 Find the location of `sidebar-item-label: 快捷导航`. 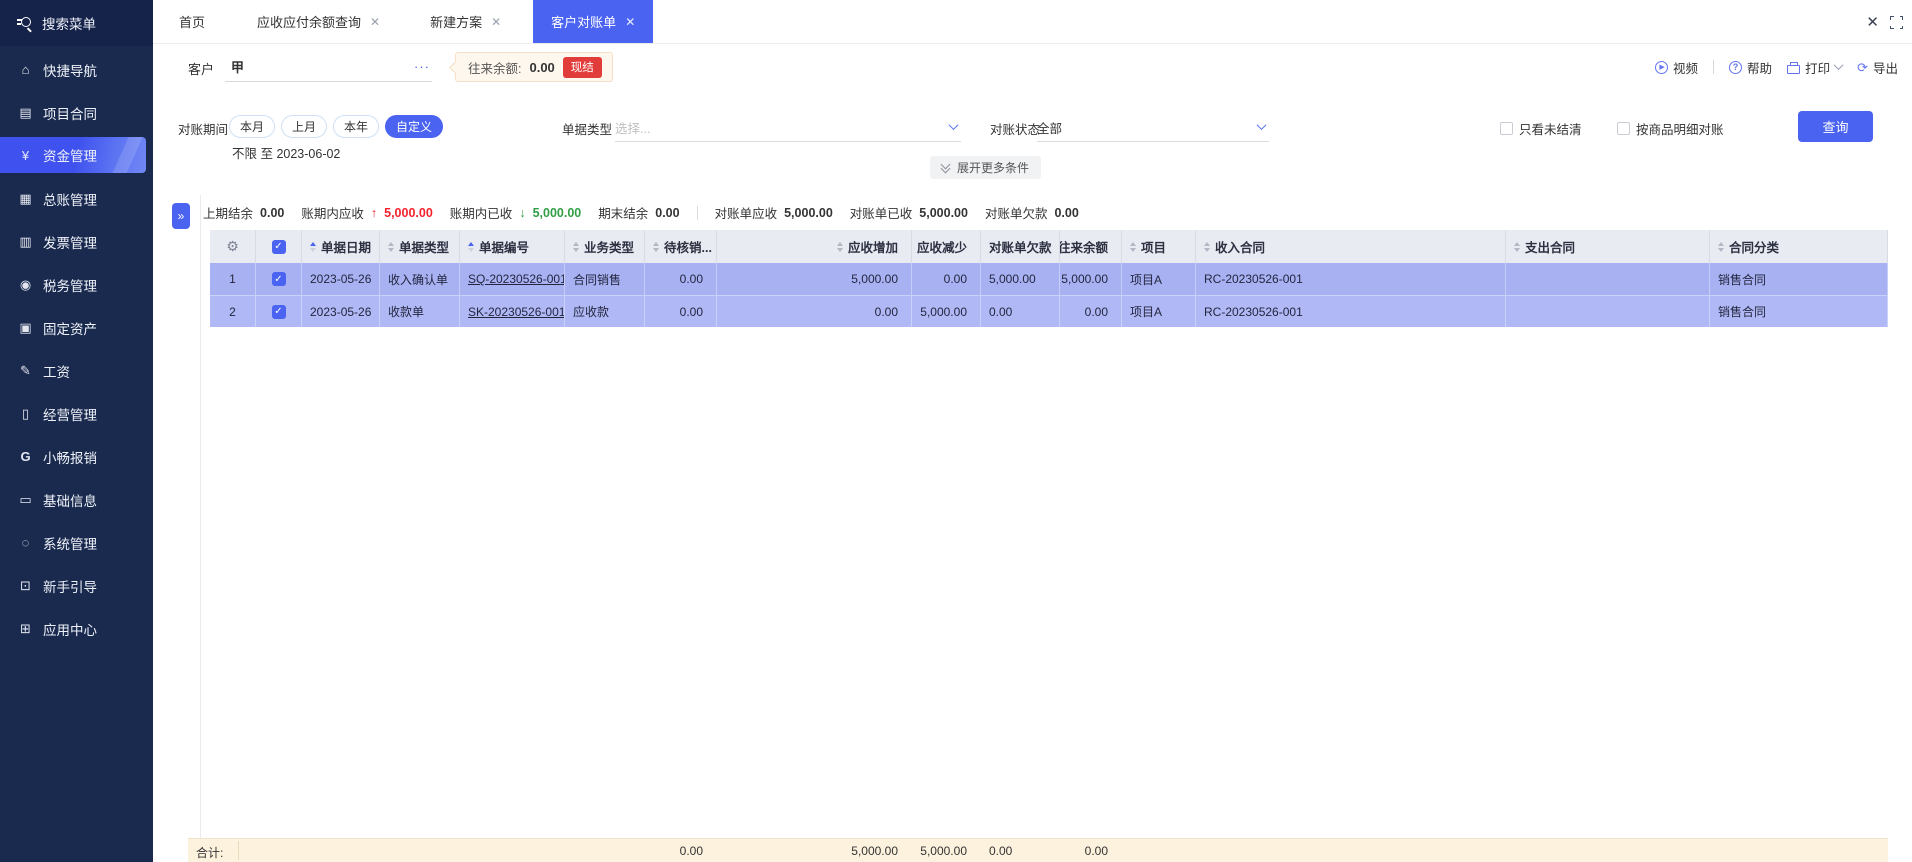

sidebar-item-label: 快捷导航 is located at coordinates (70, 71).